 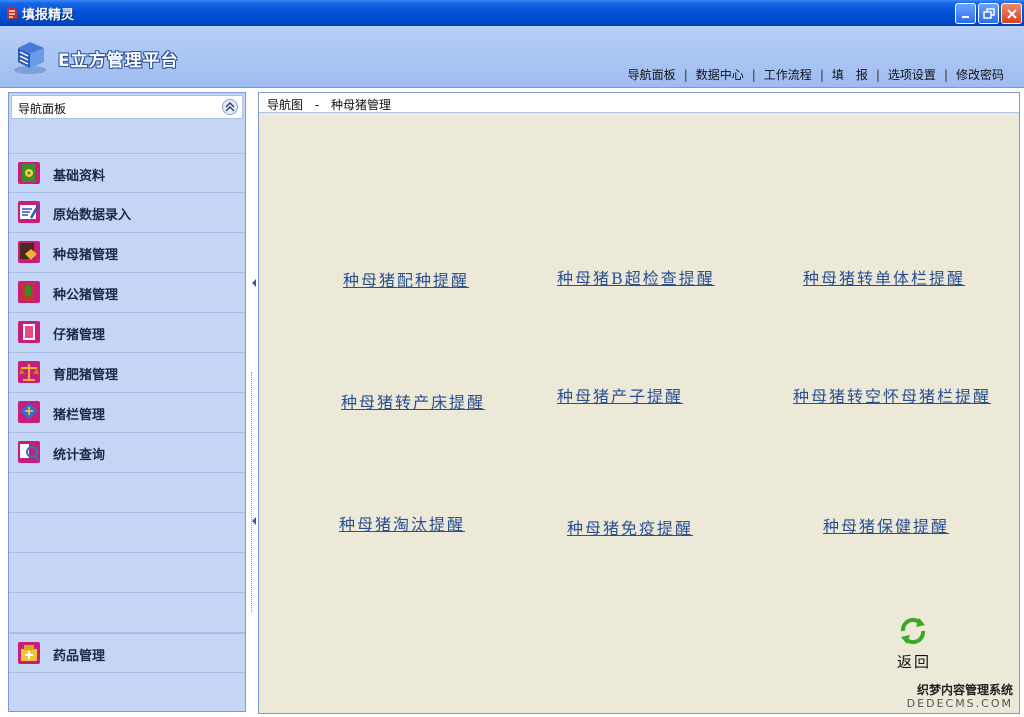 What do you see at coordinates (79, 335) in the screenshot?
I see `sidebar-item-label: 仔猪管理` at bounding box center [79, 335].